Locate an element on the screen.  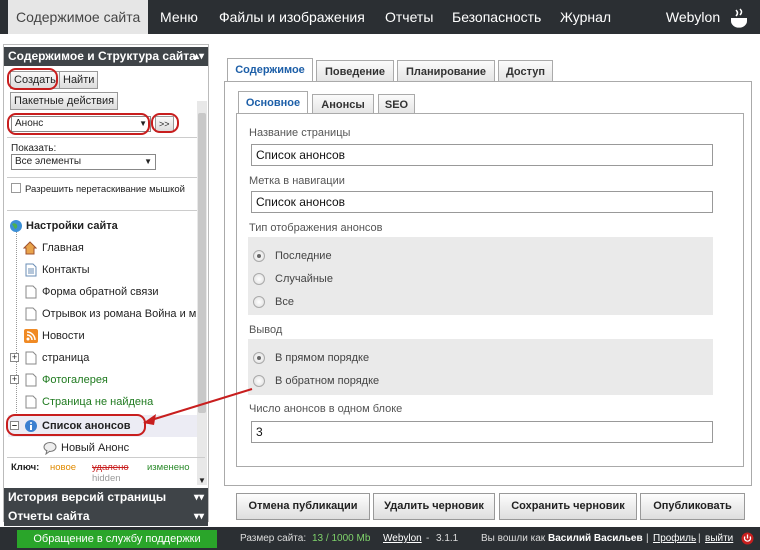
scrollbar-thumb is located at coordinates (202, 263).